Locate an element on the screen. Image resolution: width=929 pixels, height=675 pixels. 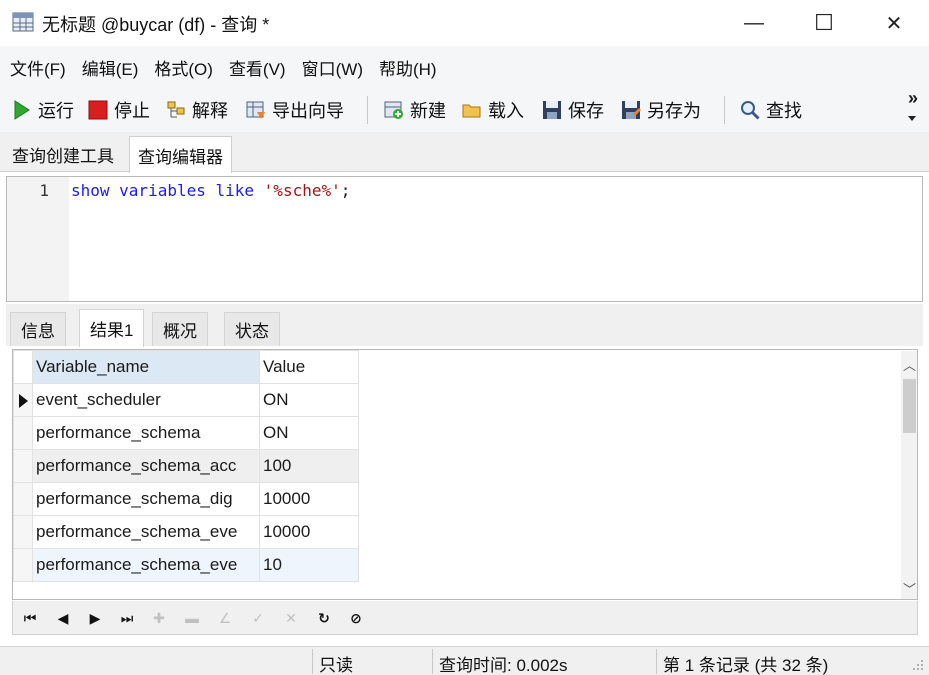
table-row: performance_schema_dig 10000 is located at coordinates (186, 499).